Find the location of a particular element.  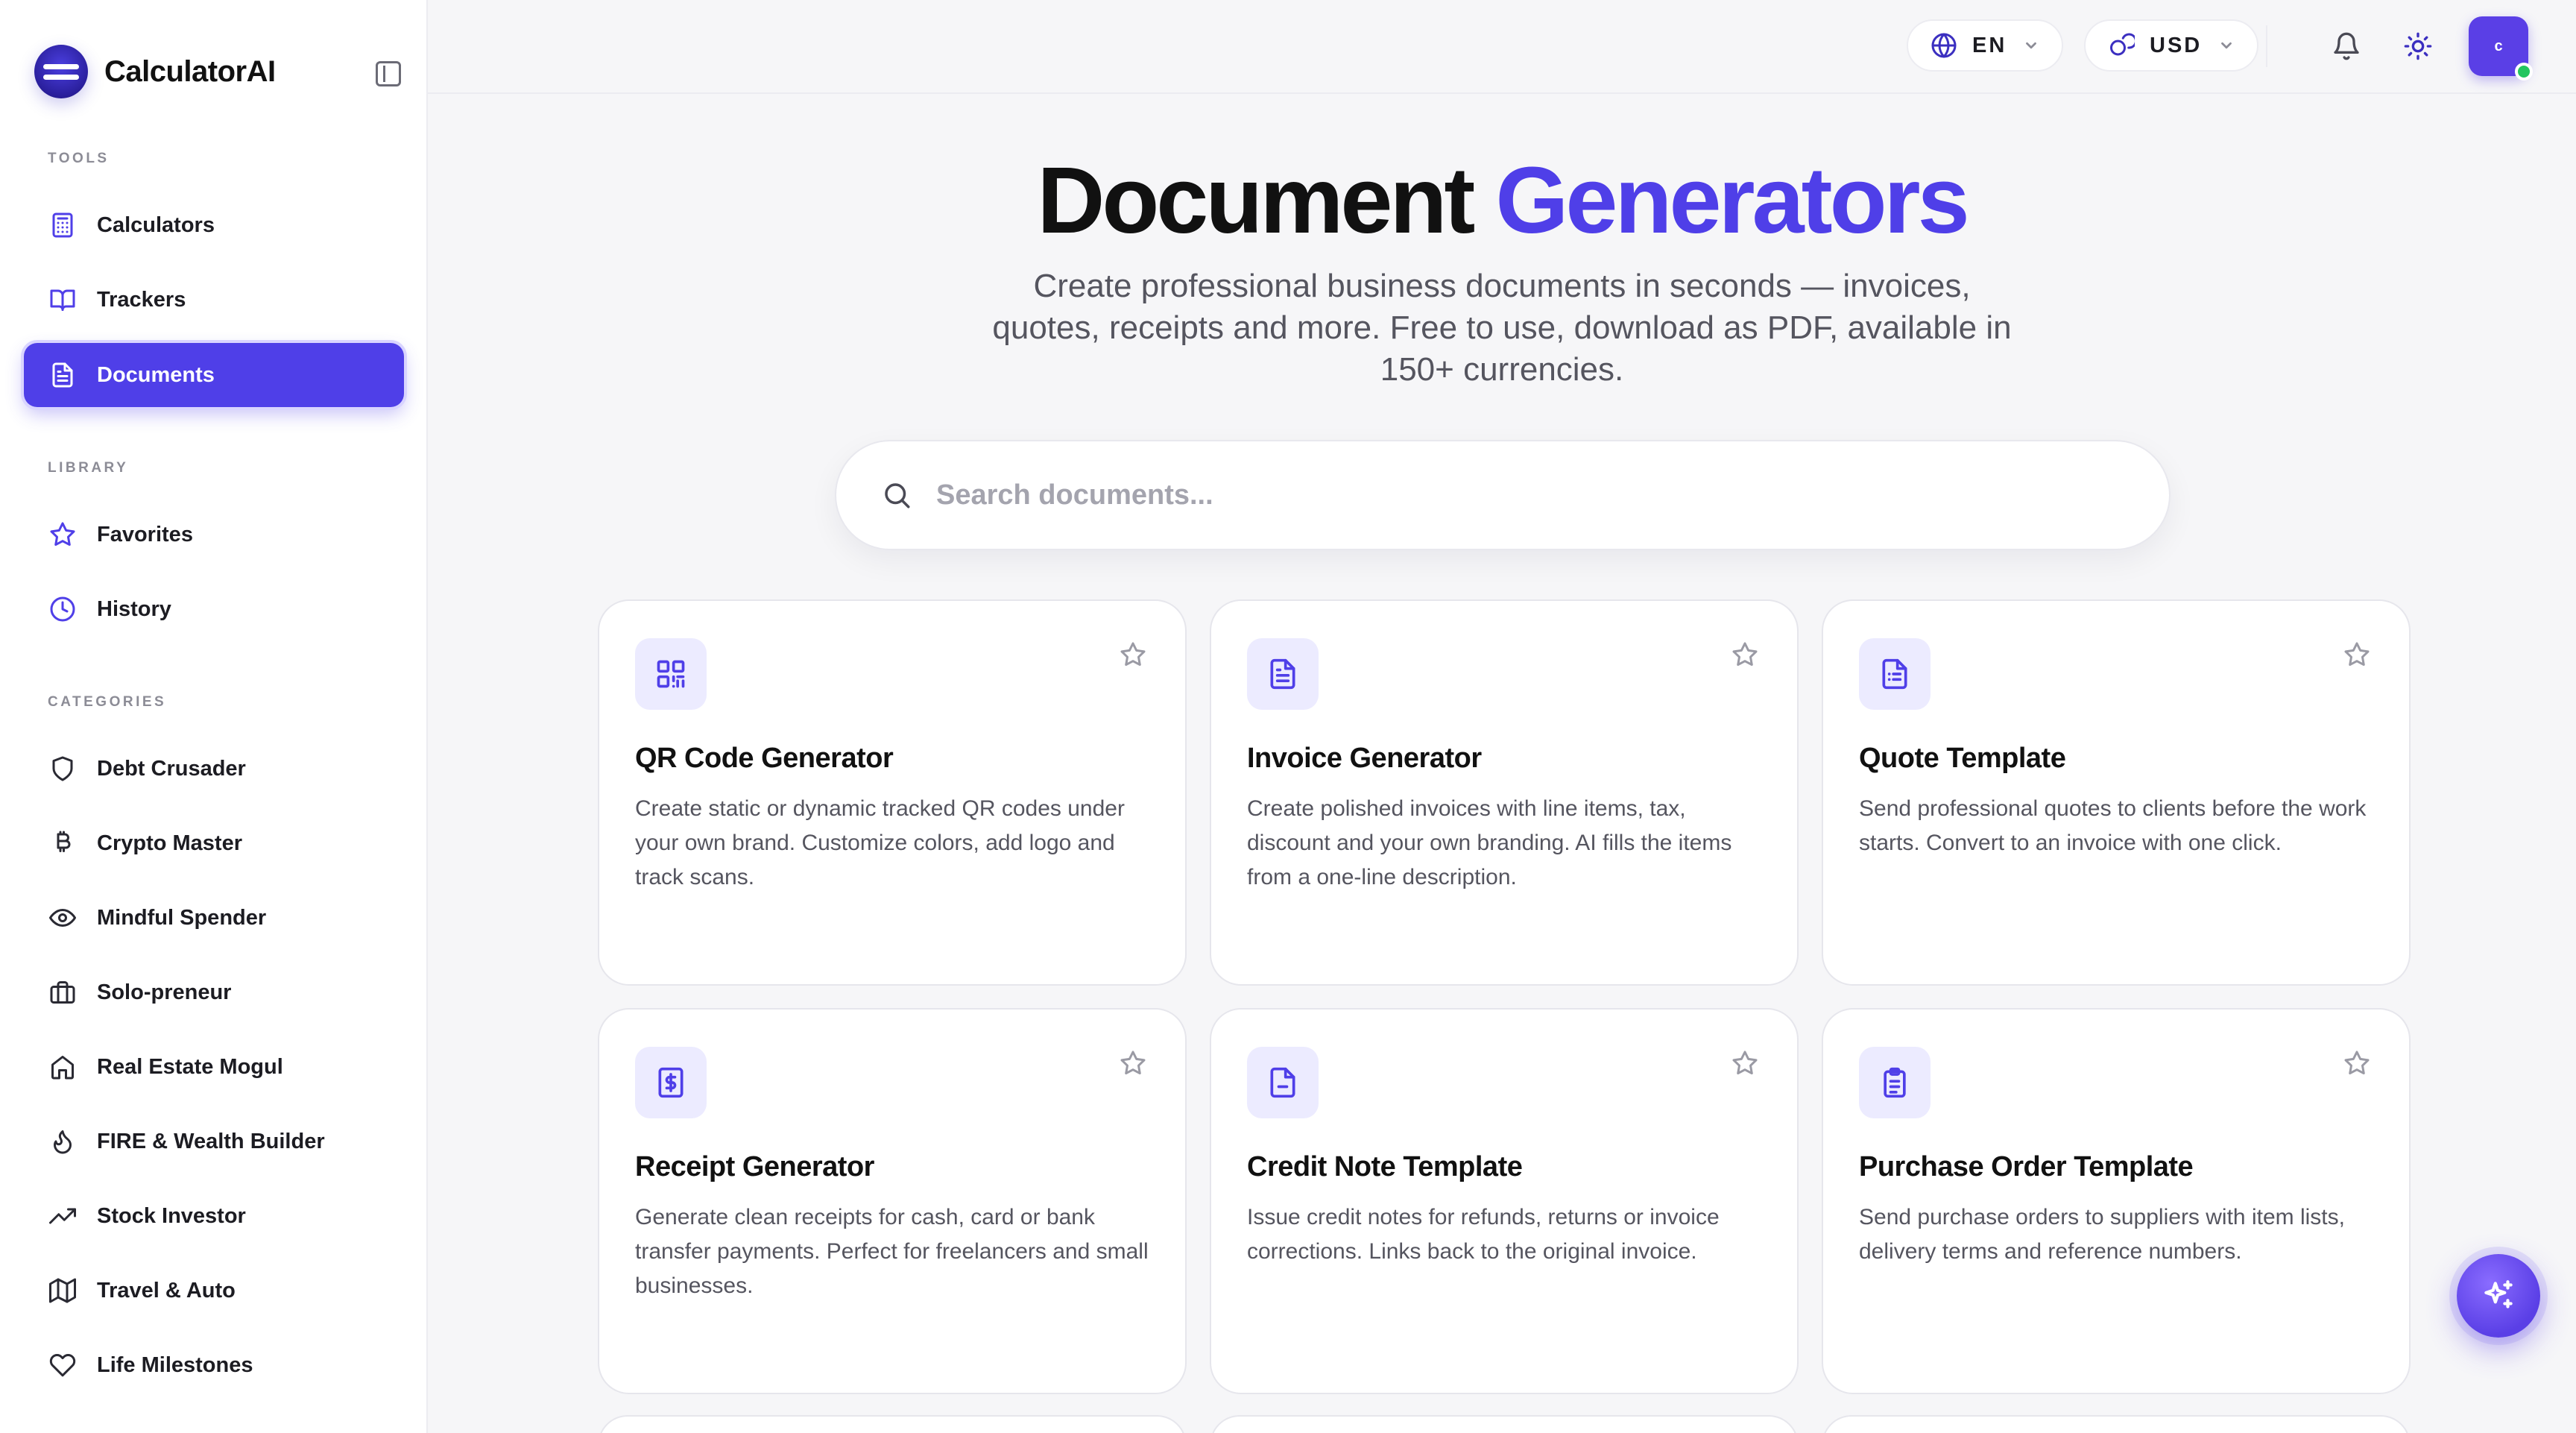

currency-value: USD is located at coordinates (2176, 45).